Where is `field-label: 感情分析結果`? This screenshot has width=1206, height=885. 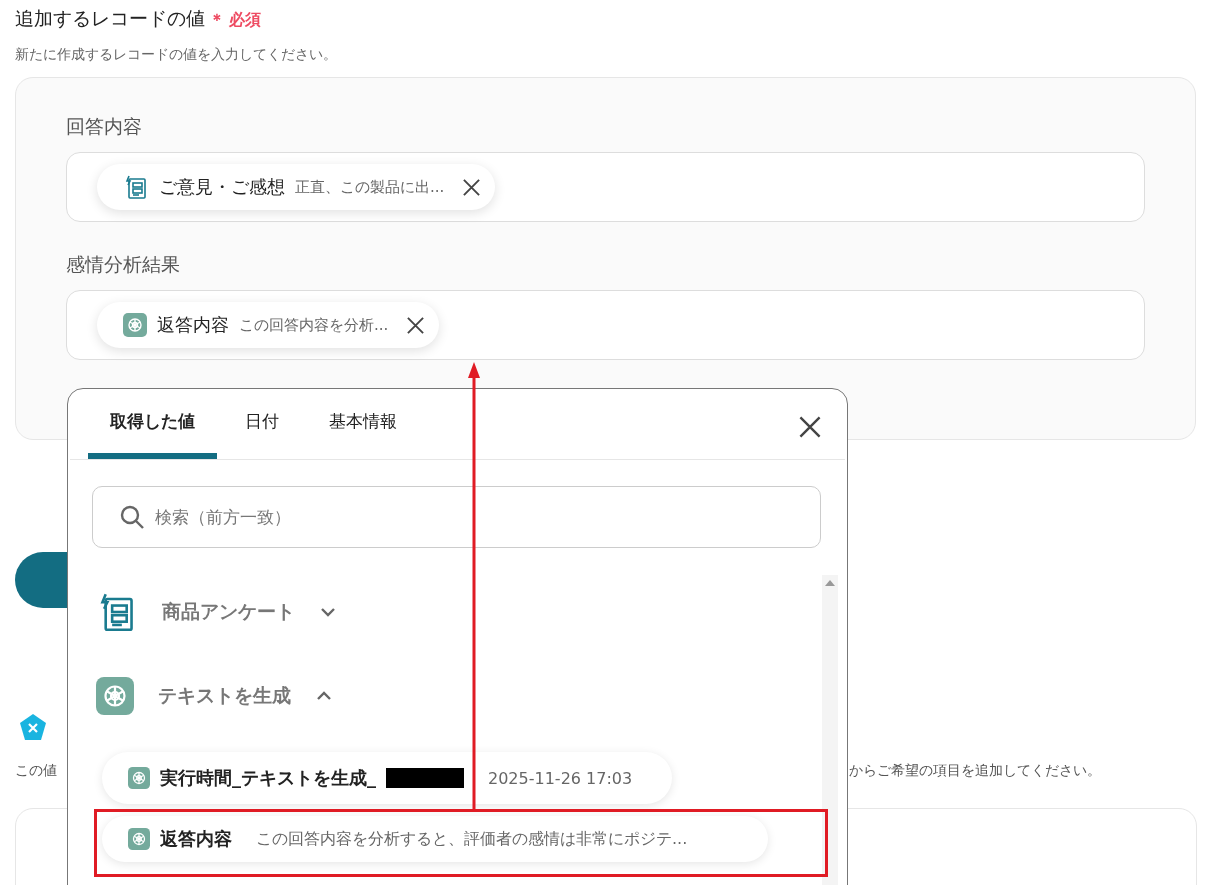
field-label: 感情分析結果 is located at coordinates (123, 264).